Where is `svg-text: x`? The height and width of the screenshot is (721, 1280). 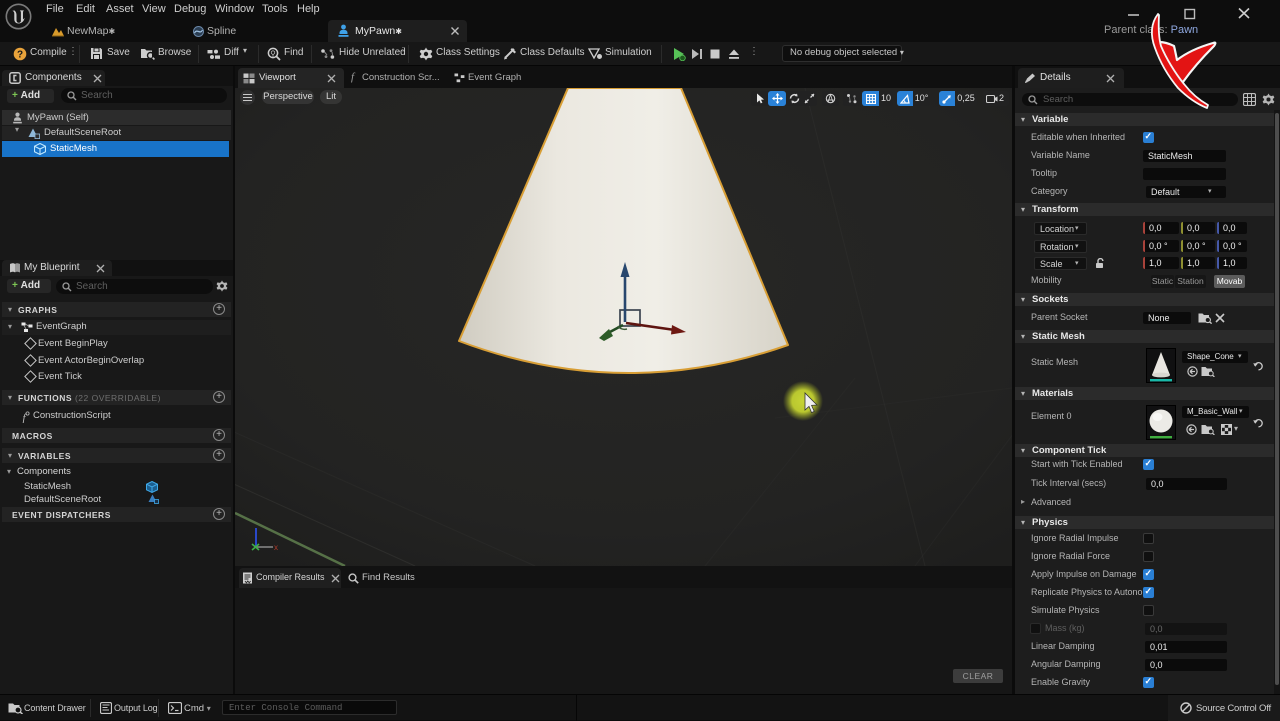
svg-text: x is located at coordinates (276, 547).